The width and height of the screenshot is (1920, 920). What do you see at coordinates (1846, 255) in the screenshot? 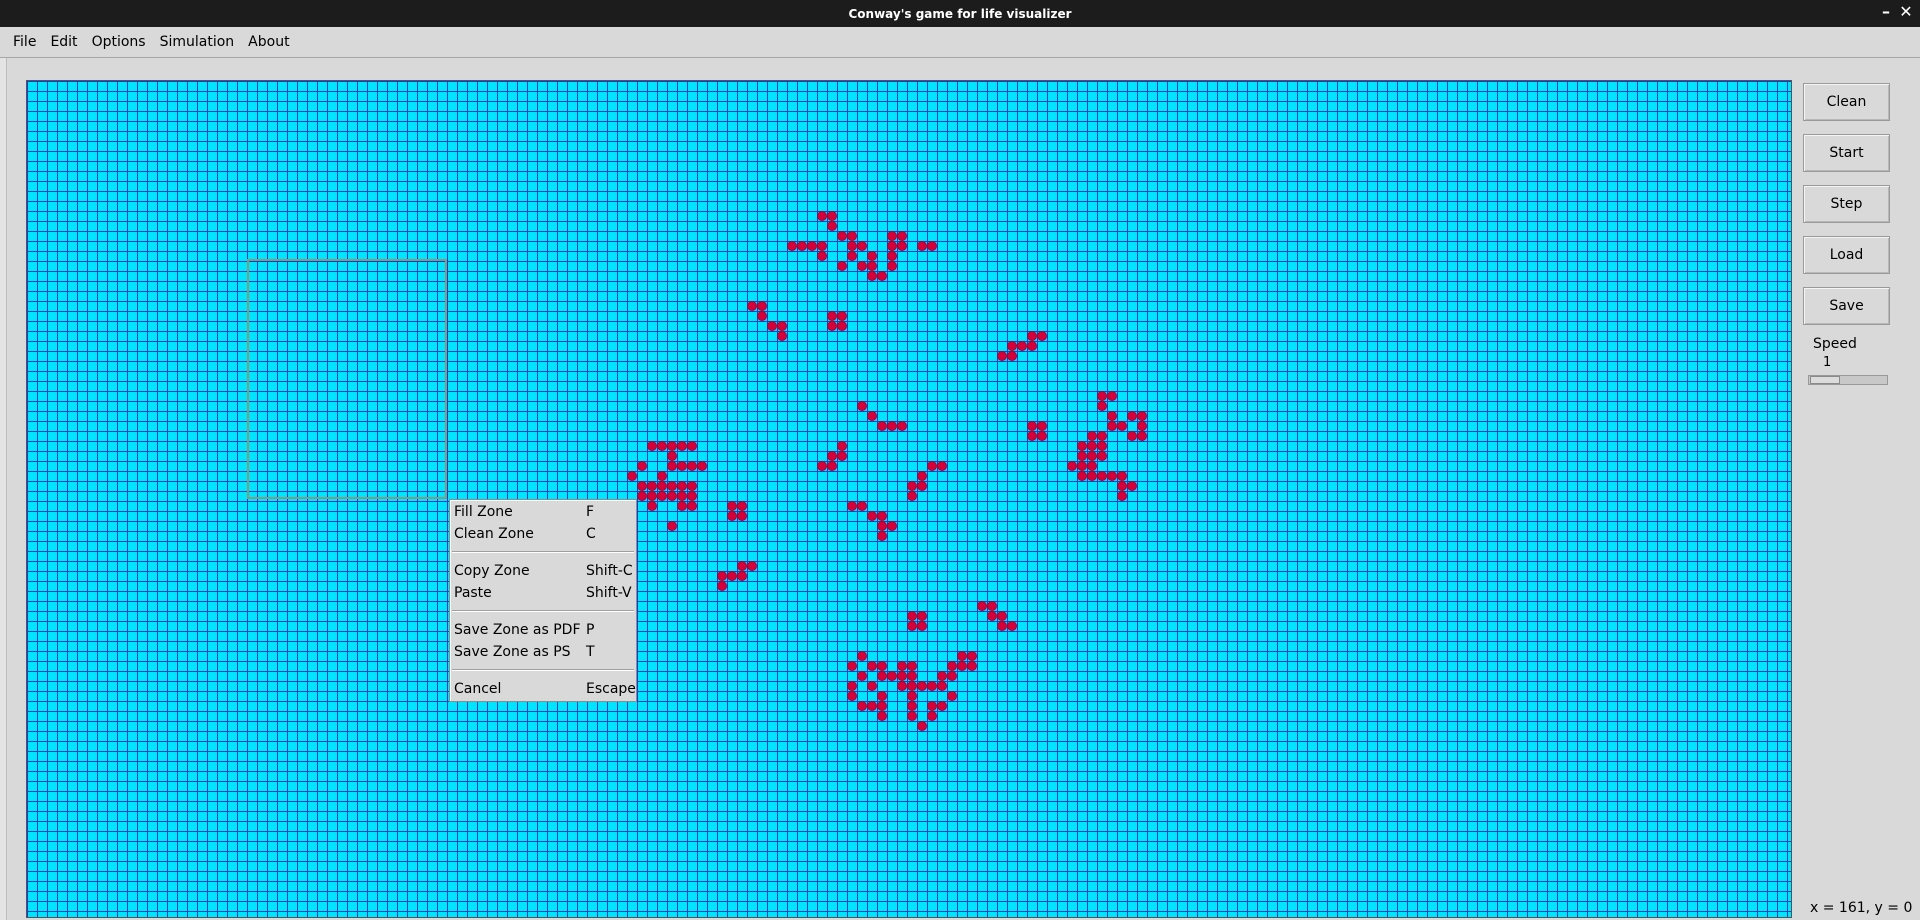
I see `load-button: Load` at bounding box center [1846, 255].